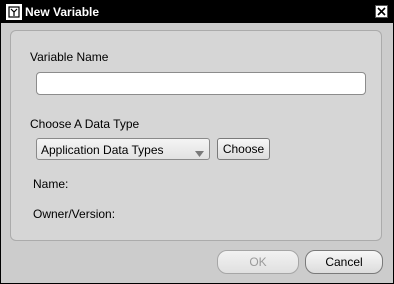  What do you see at coordinates (62, 12) in the screenshot?
I see `window-title: New Variable` at bounding box center [62, 12].